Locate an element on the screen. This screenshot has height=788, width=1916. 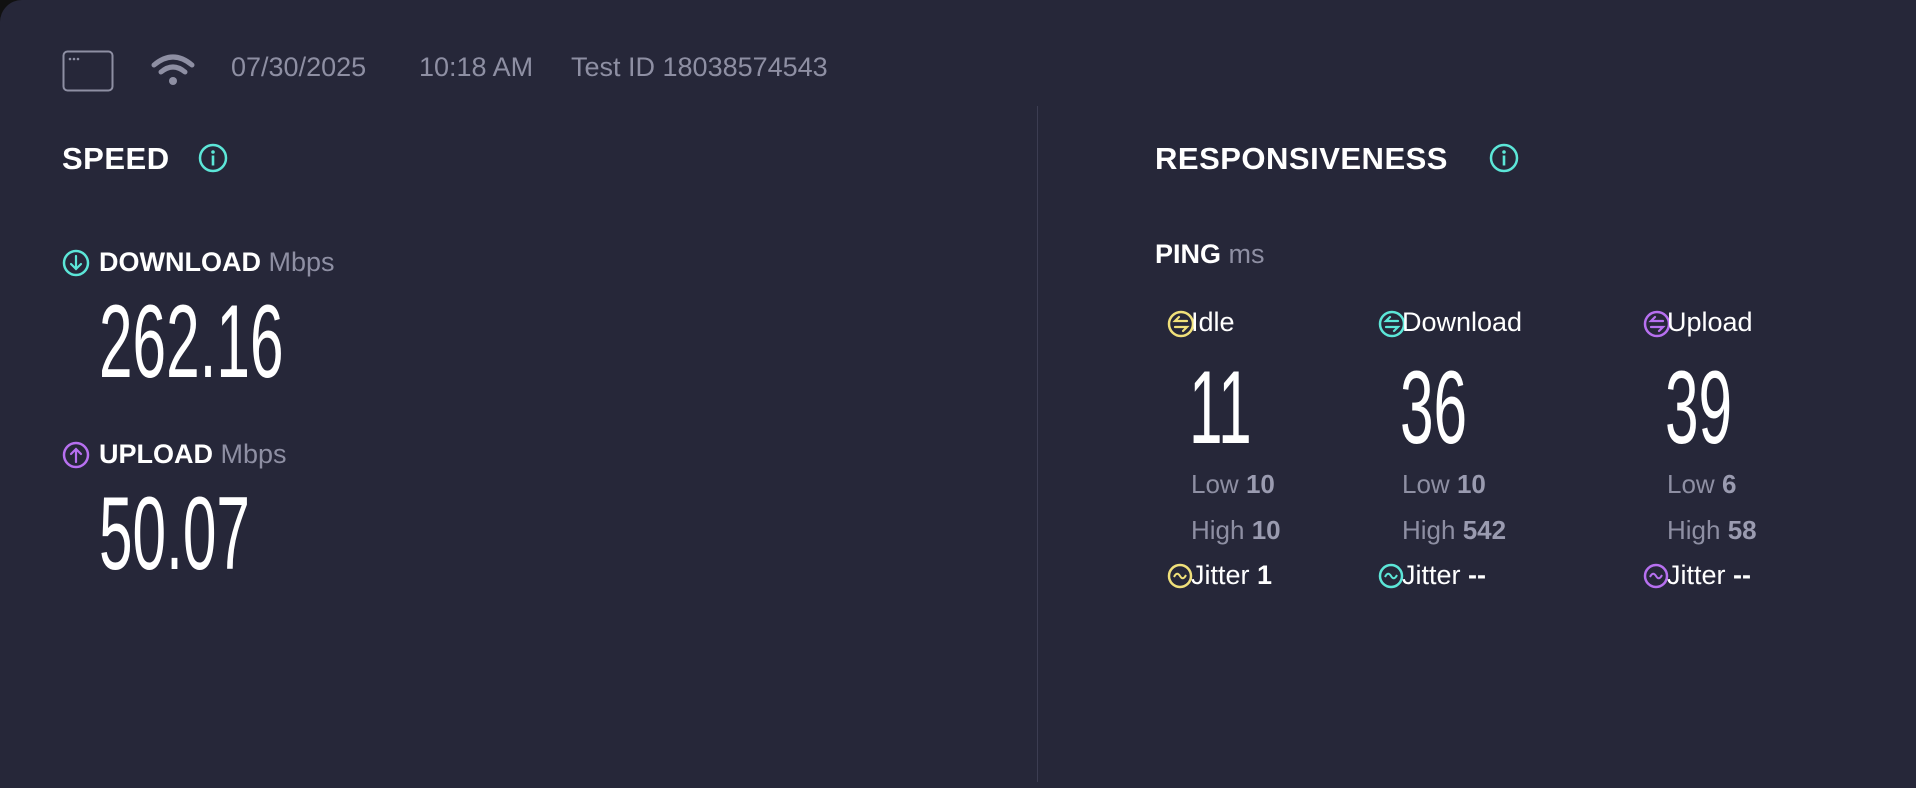
download-label: DOWNLOAD Mbps is located at coordinates (217, 262).